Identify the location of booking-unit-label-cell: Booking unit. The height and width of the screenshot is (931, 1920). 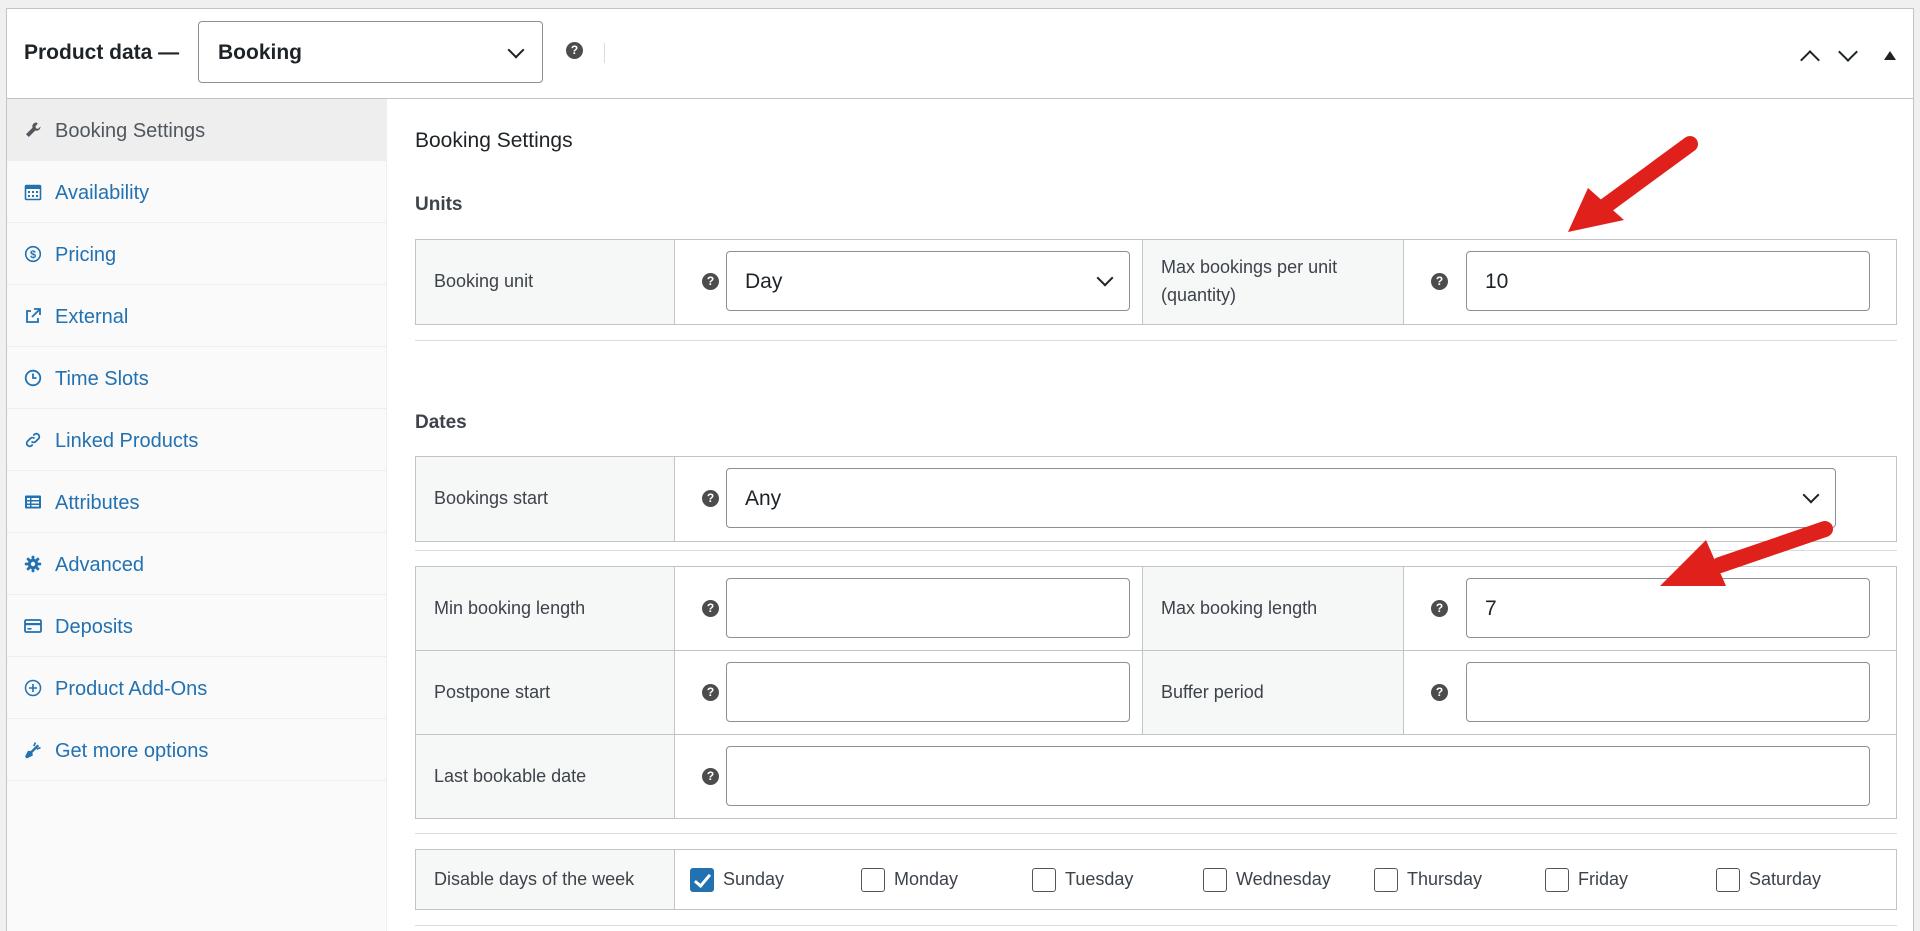
(545, 282).